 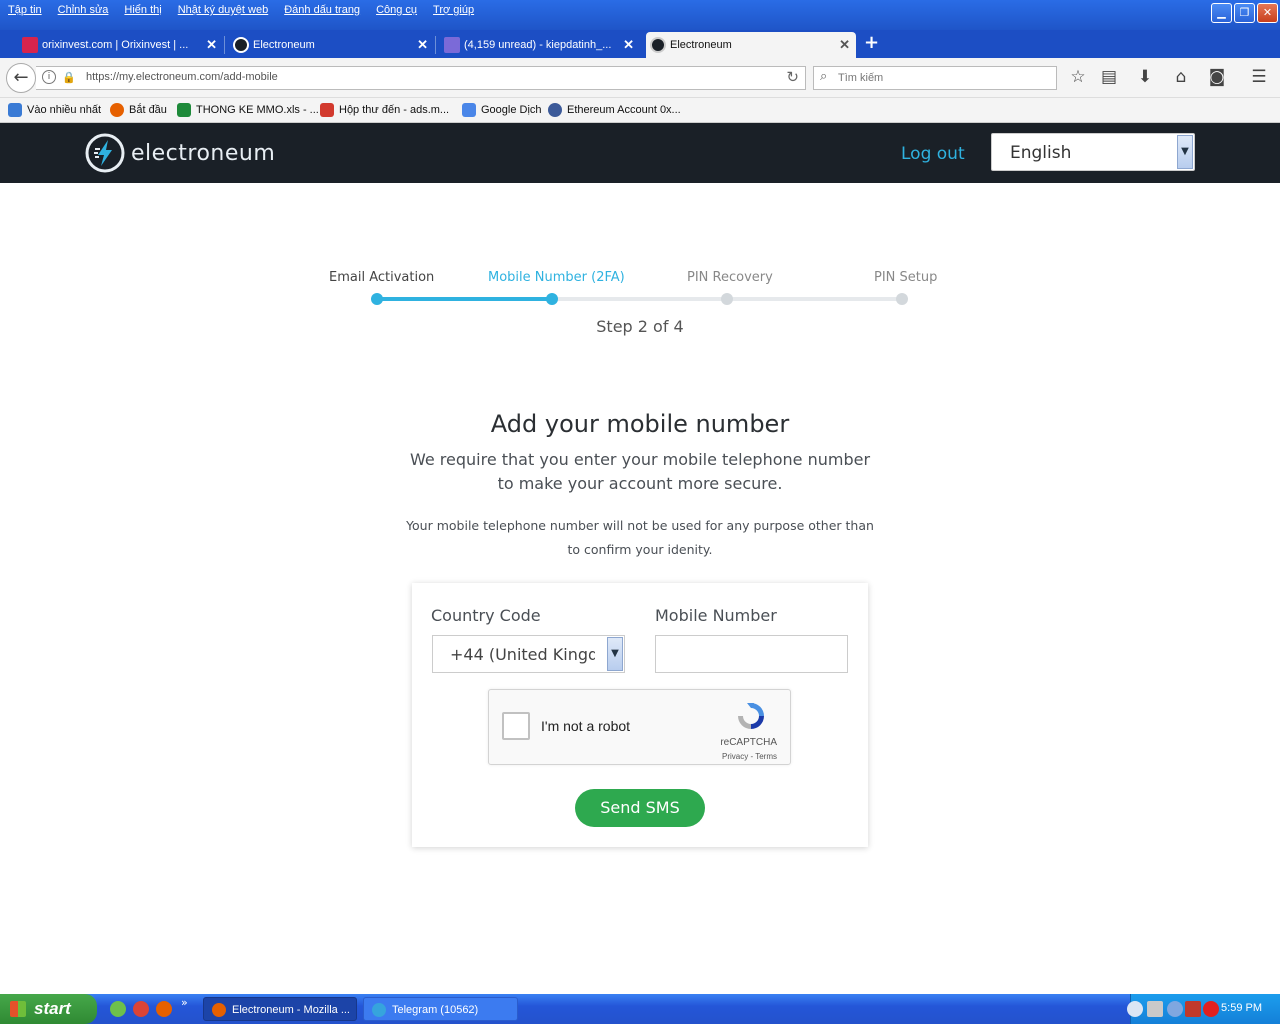 I want to click on security-alert-icon, so click(x=1211, y=1009).